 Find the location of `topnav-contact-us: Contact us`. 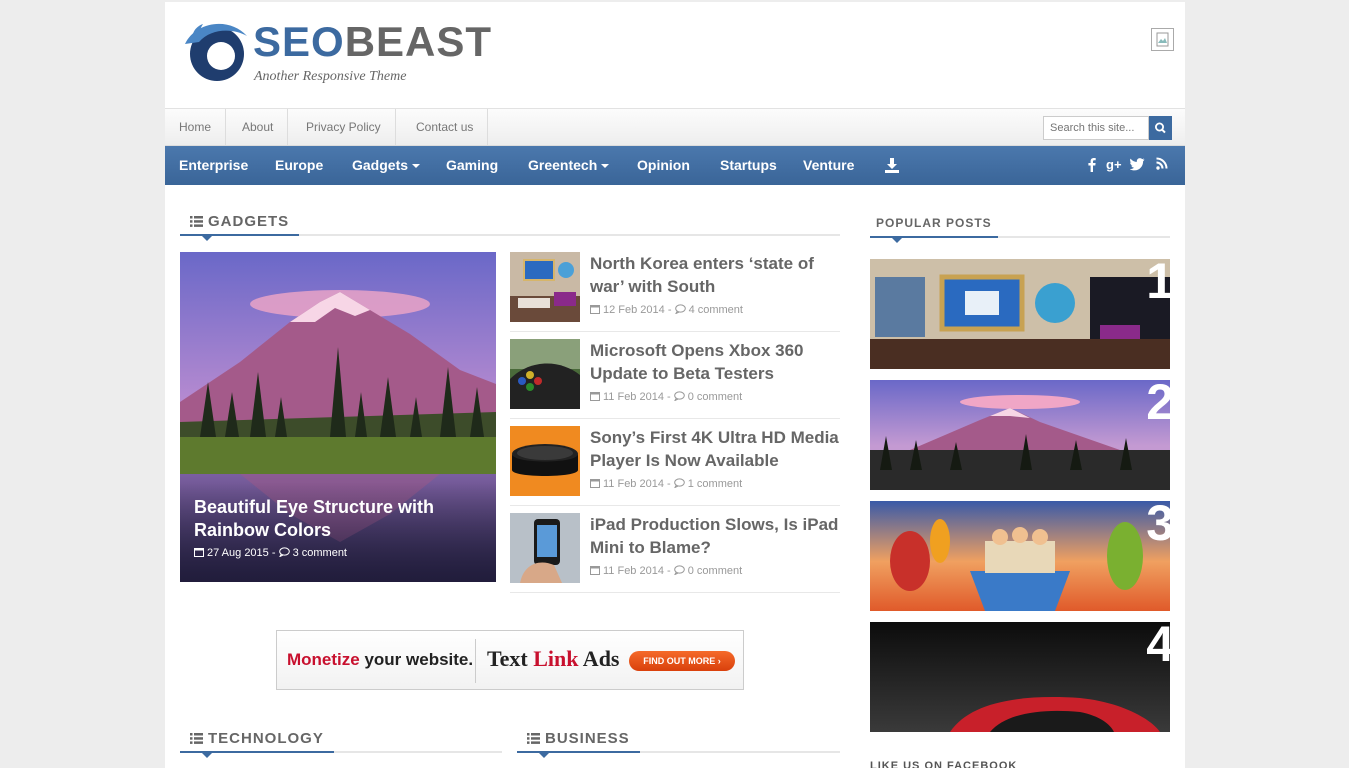

topnav-contact-us: Contact us is located at coordinates (445, 127).